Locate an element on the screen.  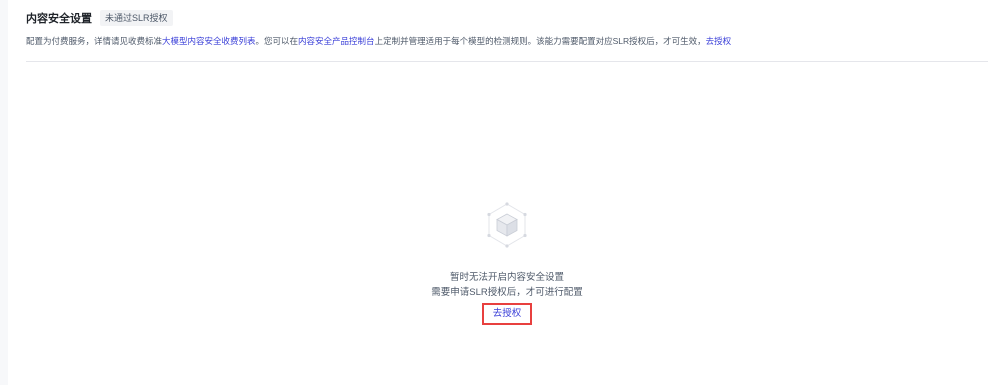
status-badge: 未通过SLR授权 is located at coordinates (136, 18).